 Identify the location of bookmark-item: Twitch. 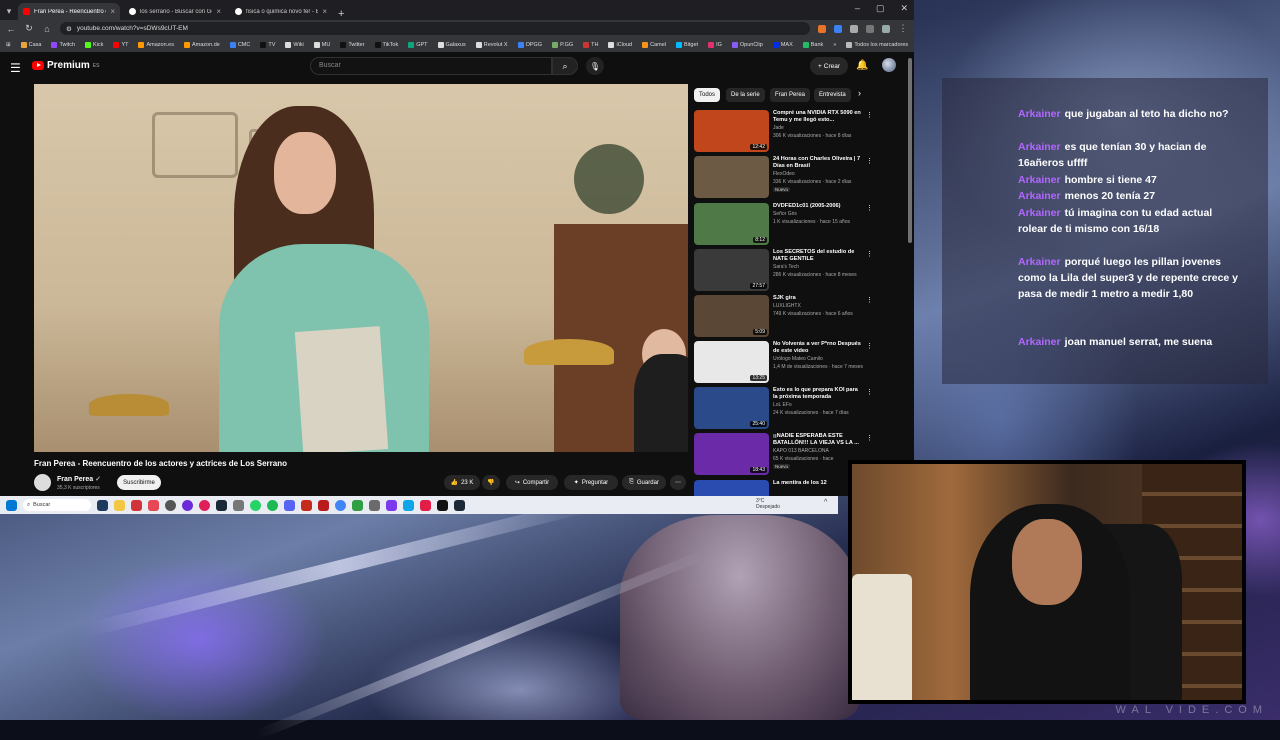
(63, 44).